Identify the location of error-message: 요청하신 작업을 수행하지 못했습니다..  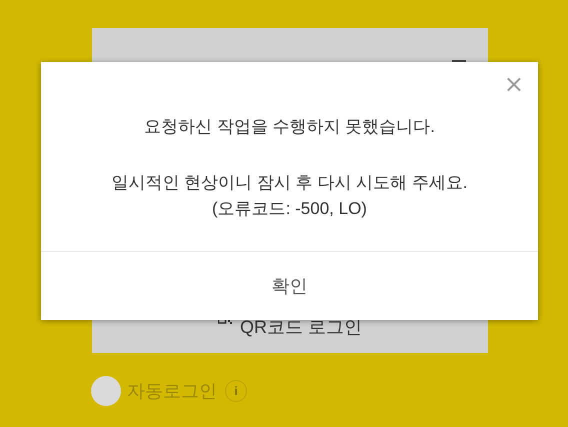
(289, 127).